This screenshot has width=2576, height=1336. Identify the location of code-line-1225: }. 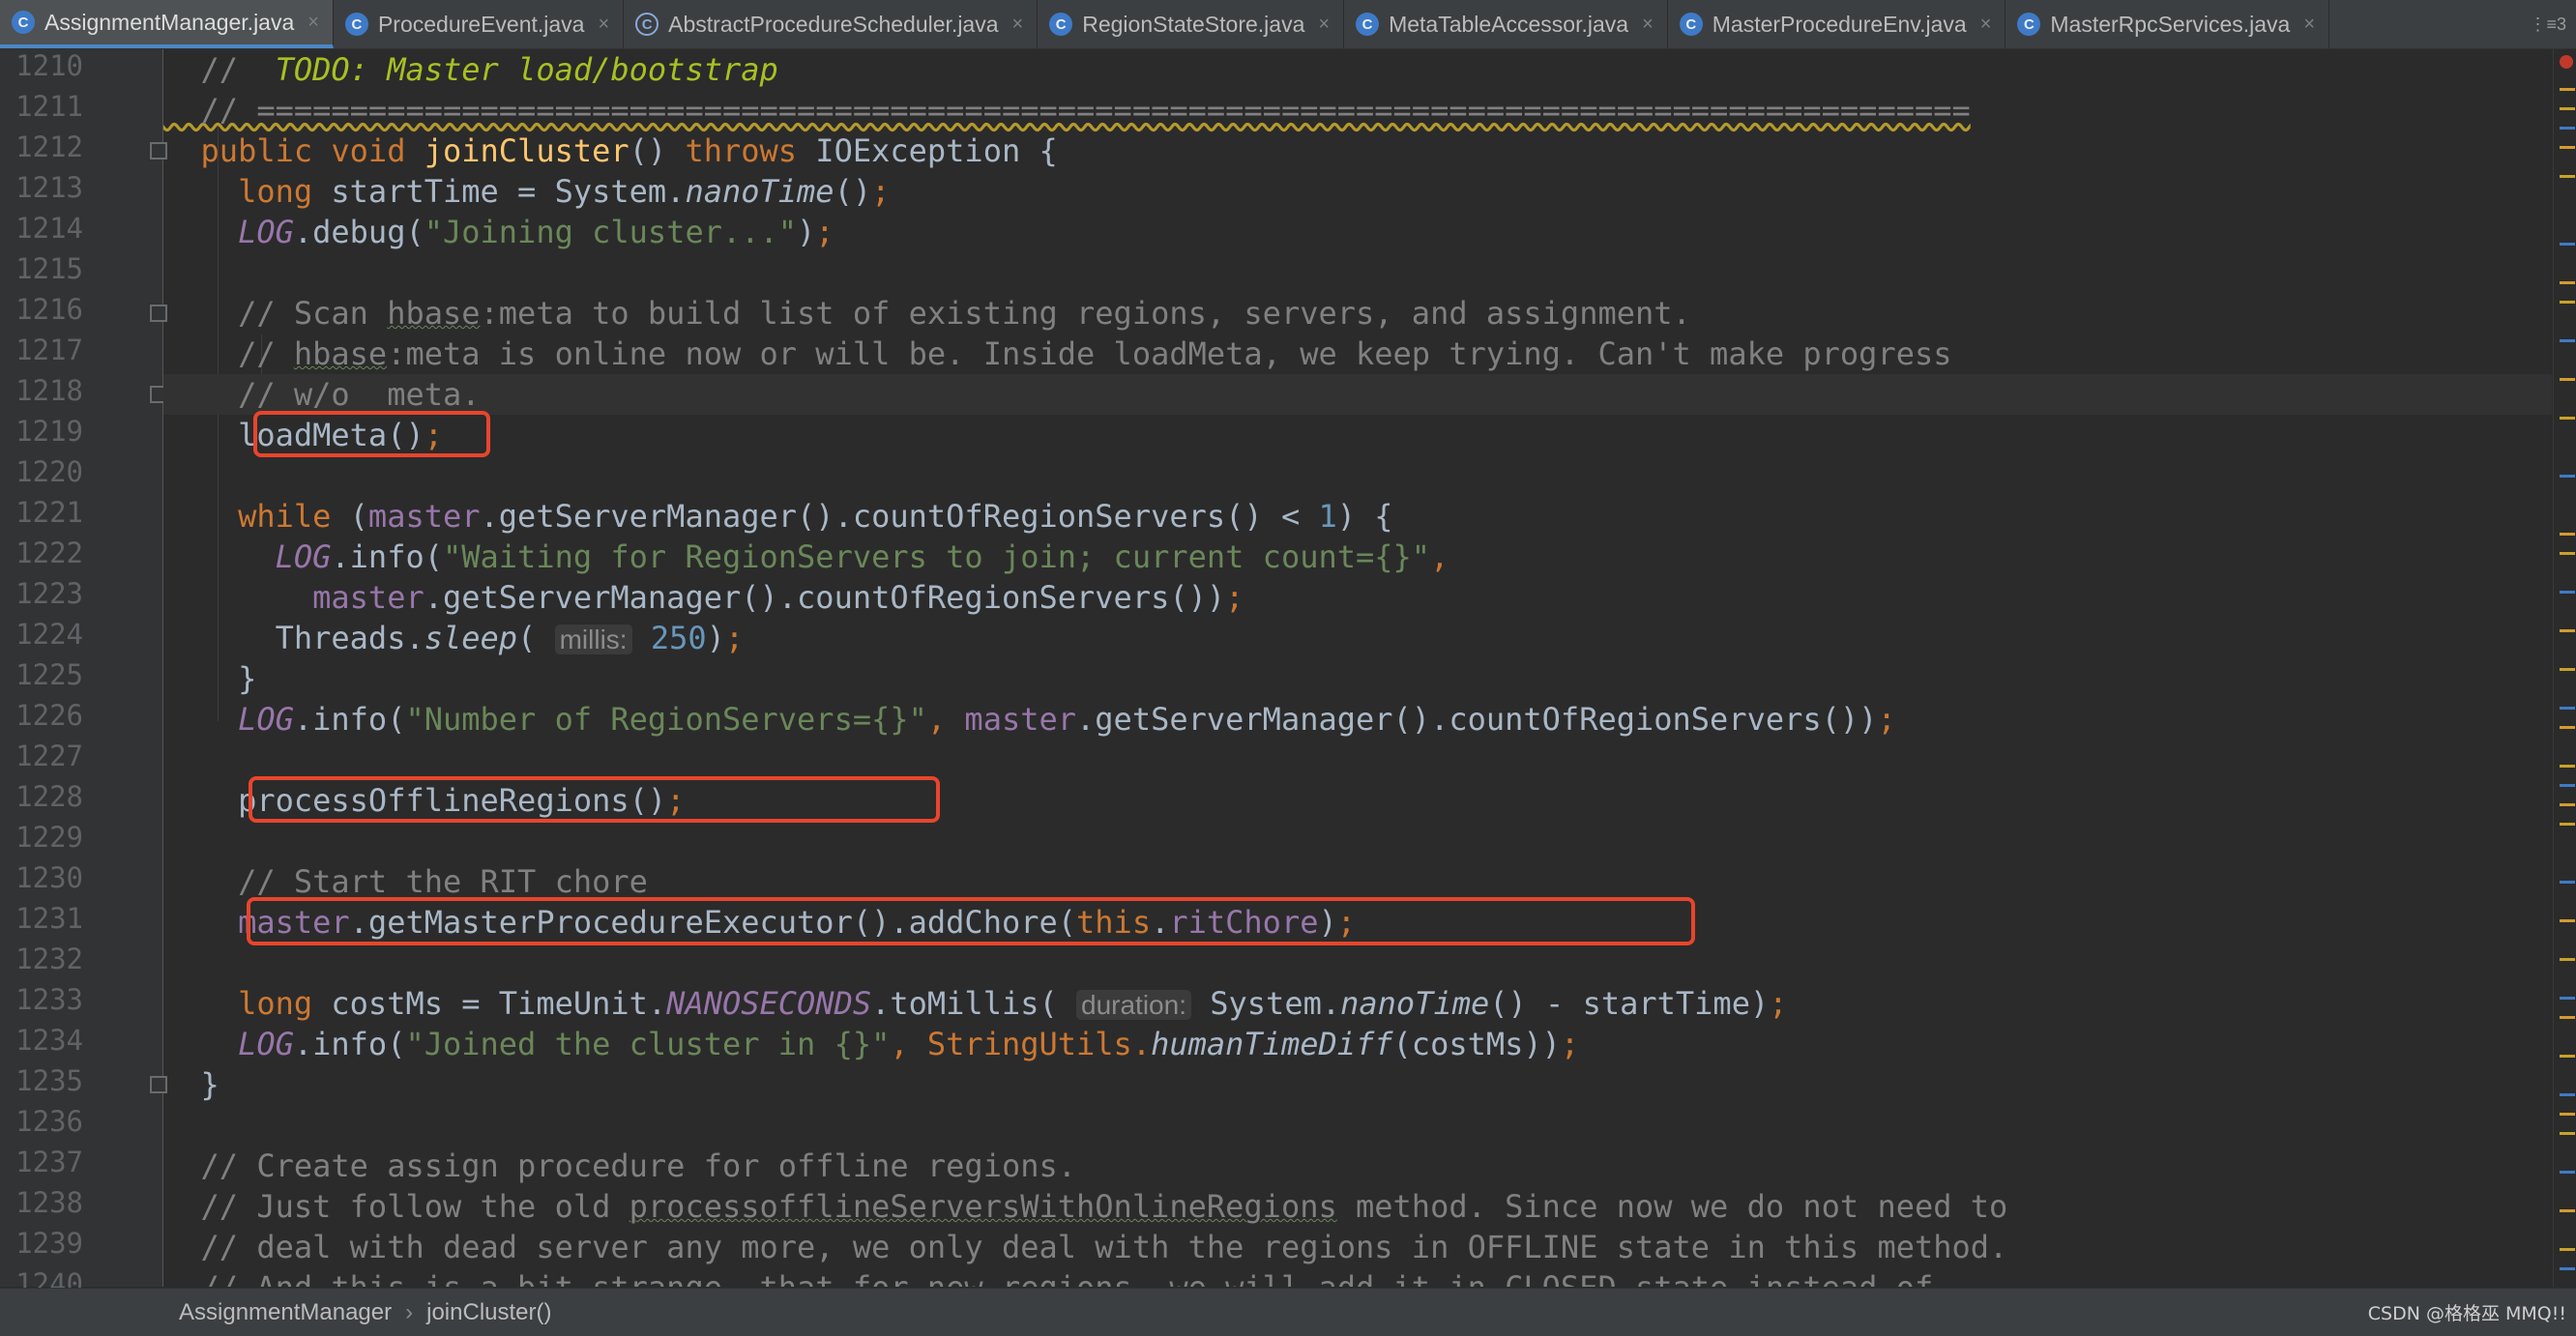
(210, 678).